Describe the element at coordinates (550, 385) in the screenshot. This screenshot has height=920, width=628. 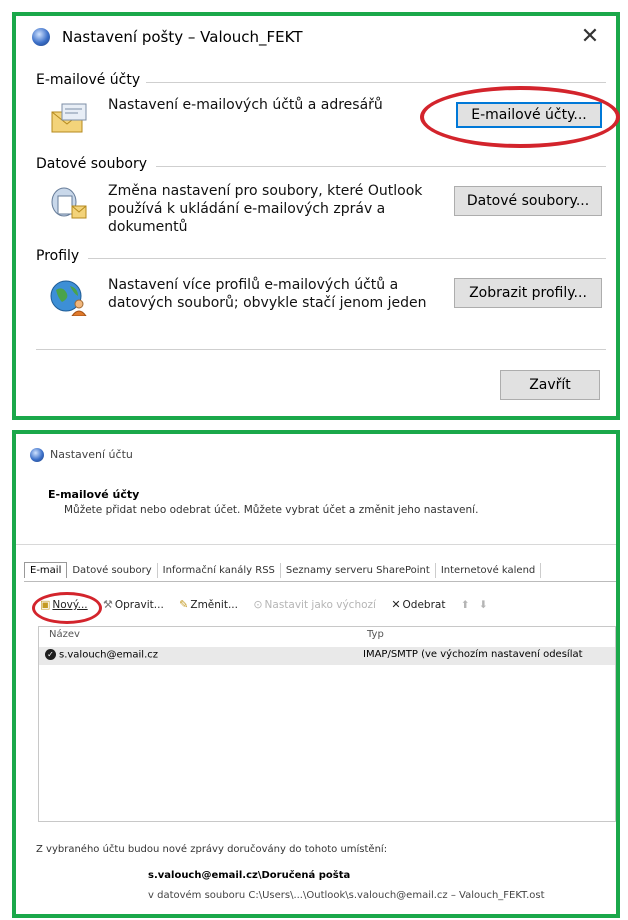
I see `close-button: Zavřít` at that location.